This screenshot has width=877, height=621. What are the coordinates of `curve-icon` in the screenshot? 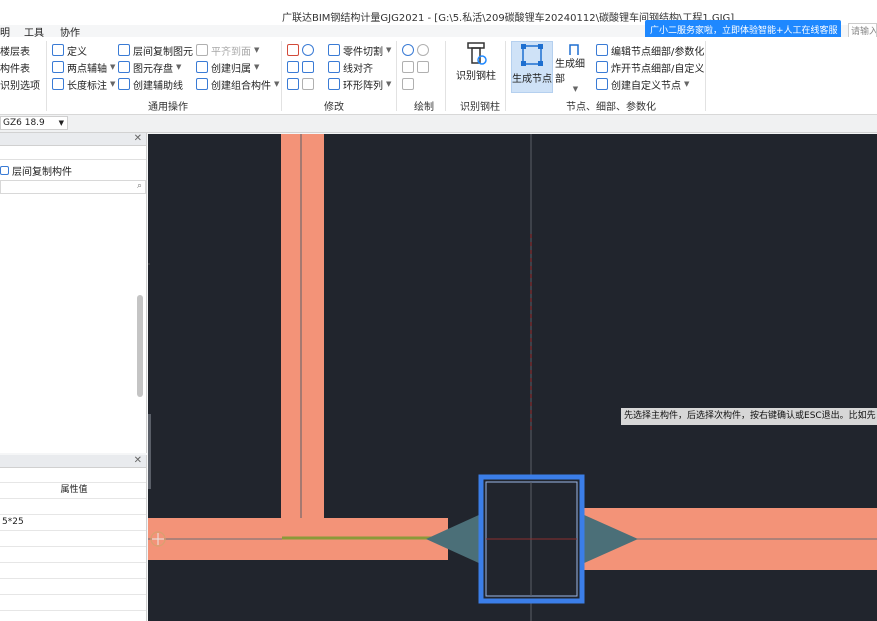 It's located at (423, 67).